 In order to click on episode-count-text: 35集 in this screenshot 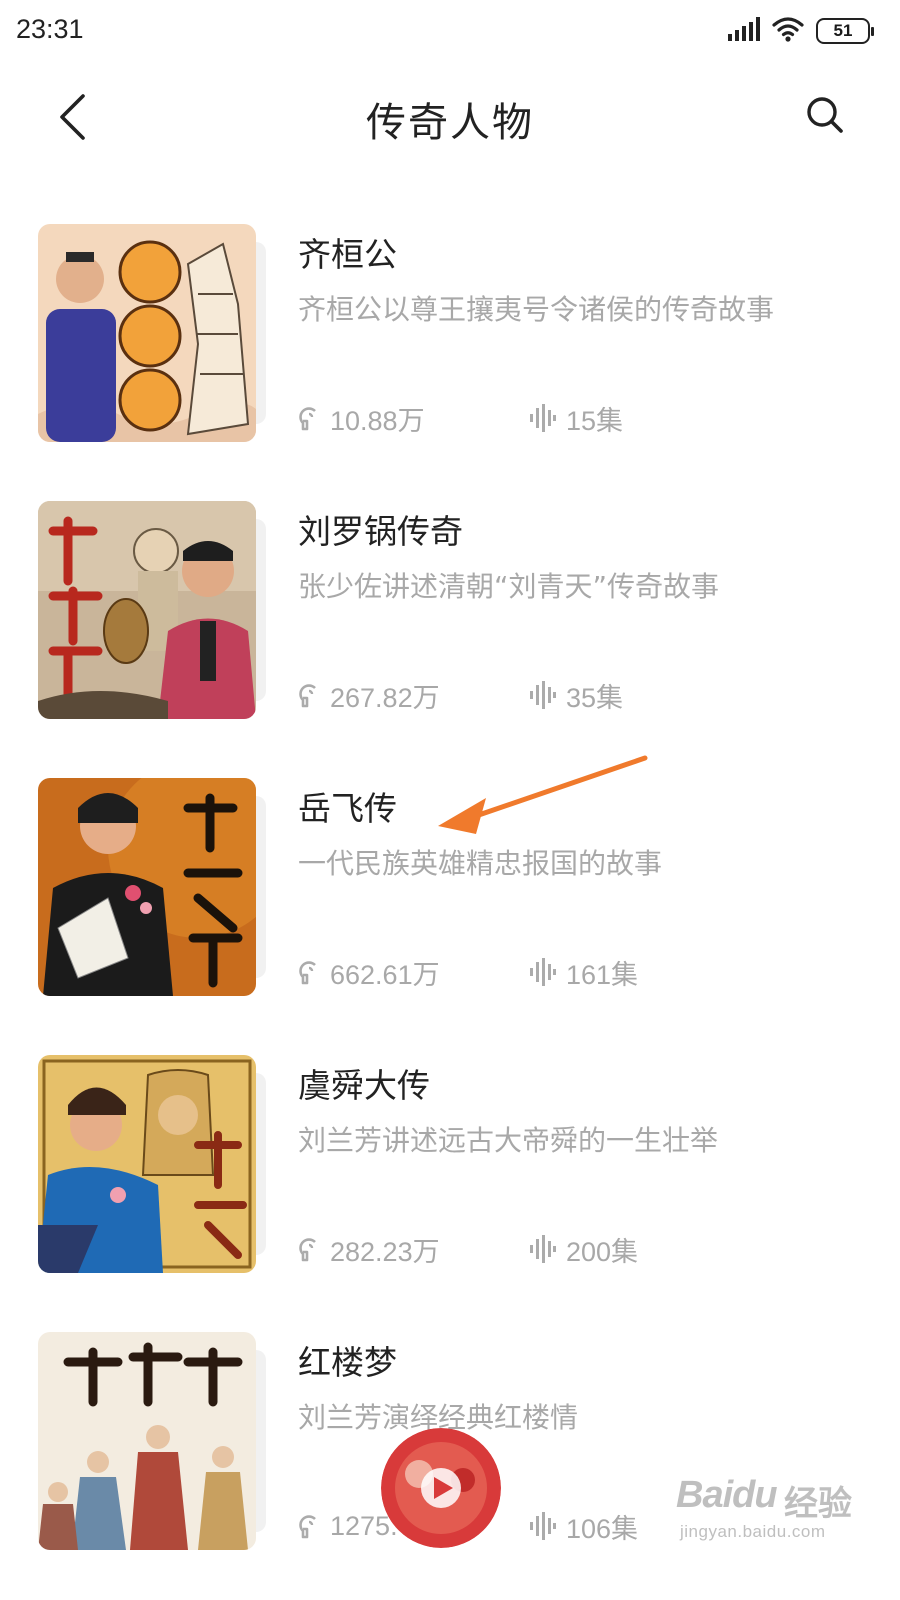, I will do `click(595, 697)`.